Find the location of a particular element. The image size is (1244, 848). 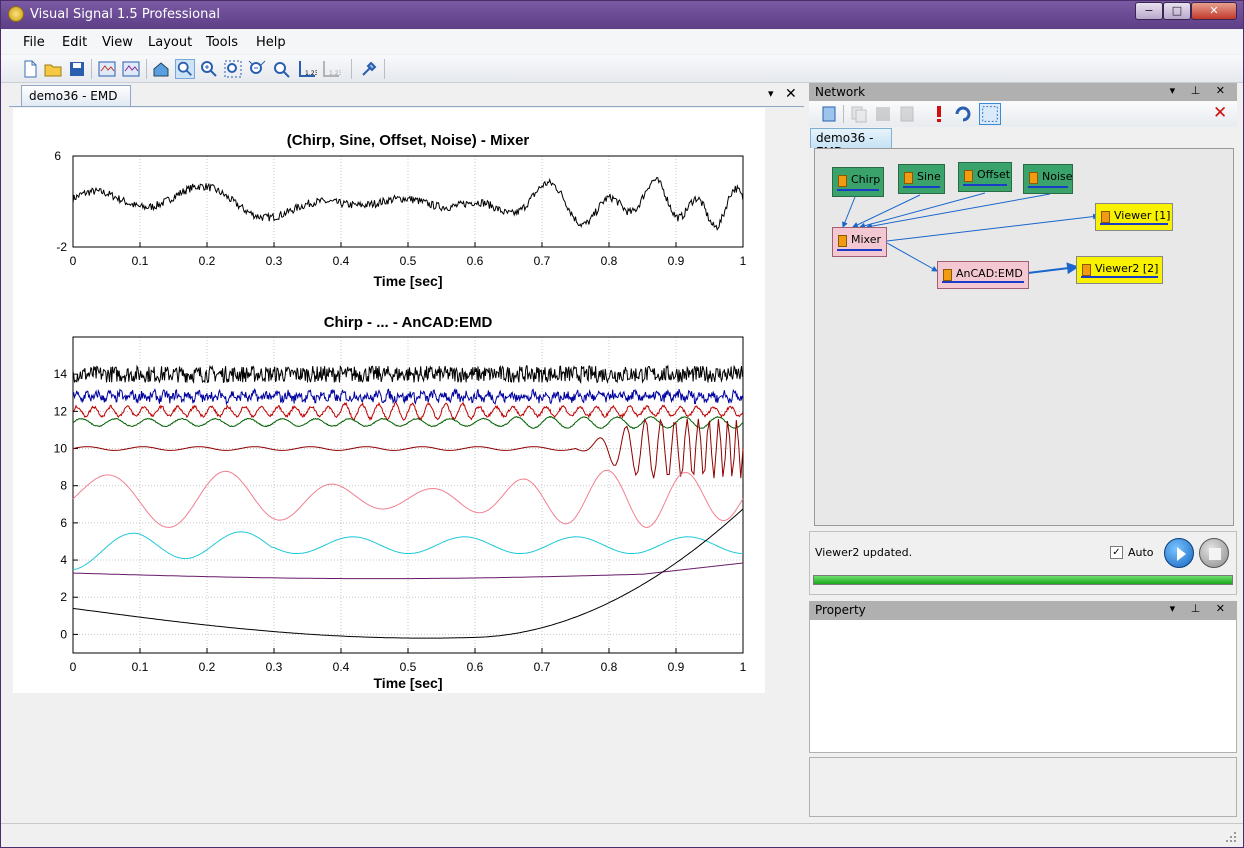

delete-network-icon: ✕ is located at coordinates (1220, 113).